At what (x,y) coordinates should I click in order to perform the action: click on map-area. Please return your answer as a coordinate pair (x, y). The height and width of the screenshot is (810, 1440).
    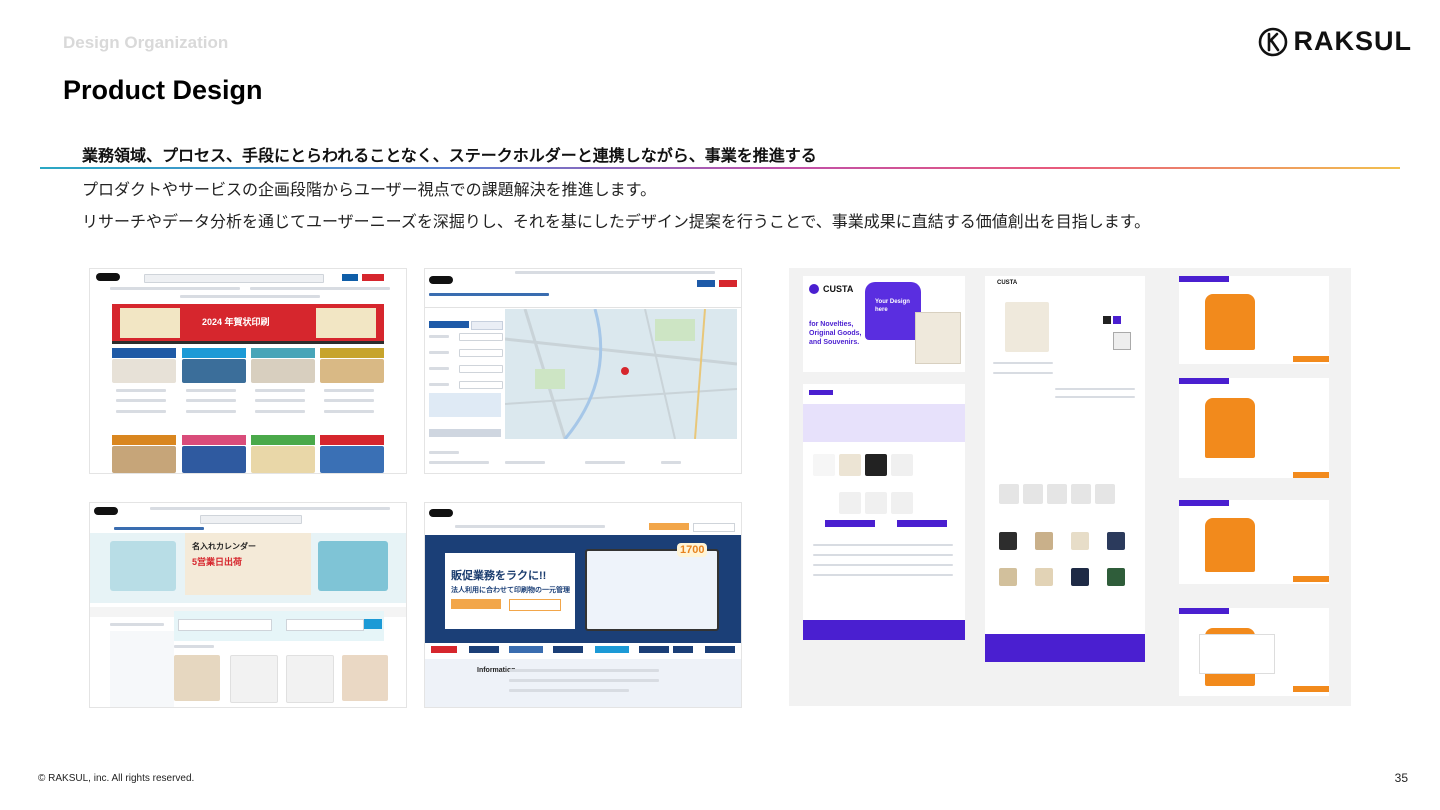
    Looking at the image, I should click on (621, 374).